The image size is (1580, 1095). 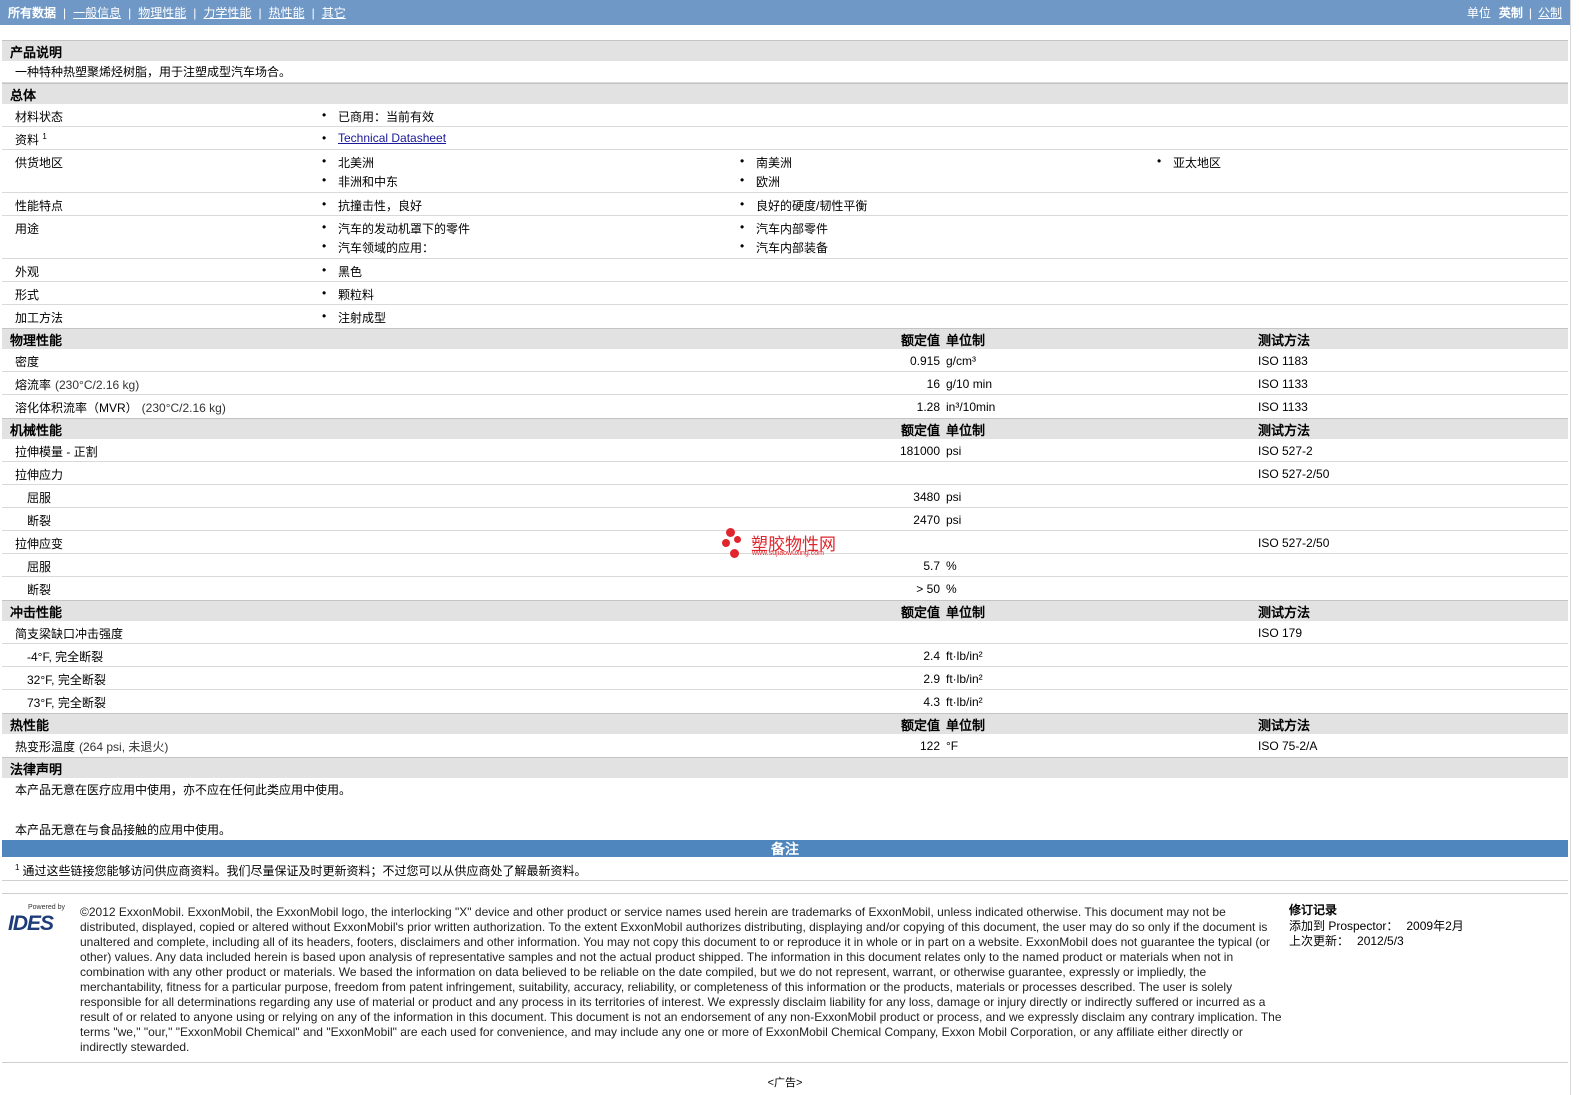 I want to click on use-item: 汽车领域的应用：, so click(x=378, y=247).